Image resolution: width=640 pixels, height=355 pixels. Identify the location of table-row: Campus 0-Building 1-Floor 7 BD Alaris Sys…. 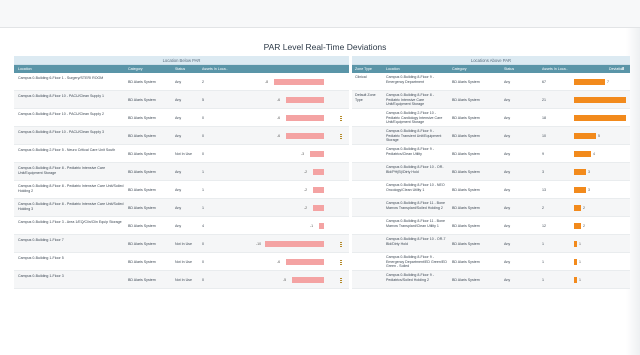
(181, 244).